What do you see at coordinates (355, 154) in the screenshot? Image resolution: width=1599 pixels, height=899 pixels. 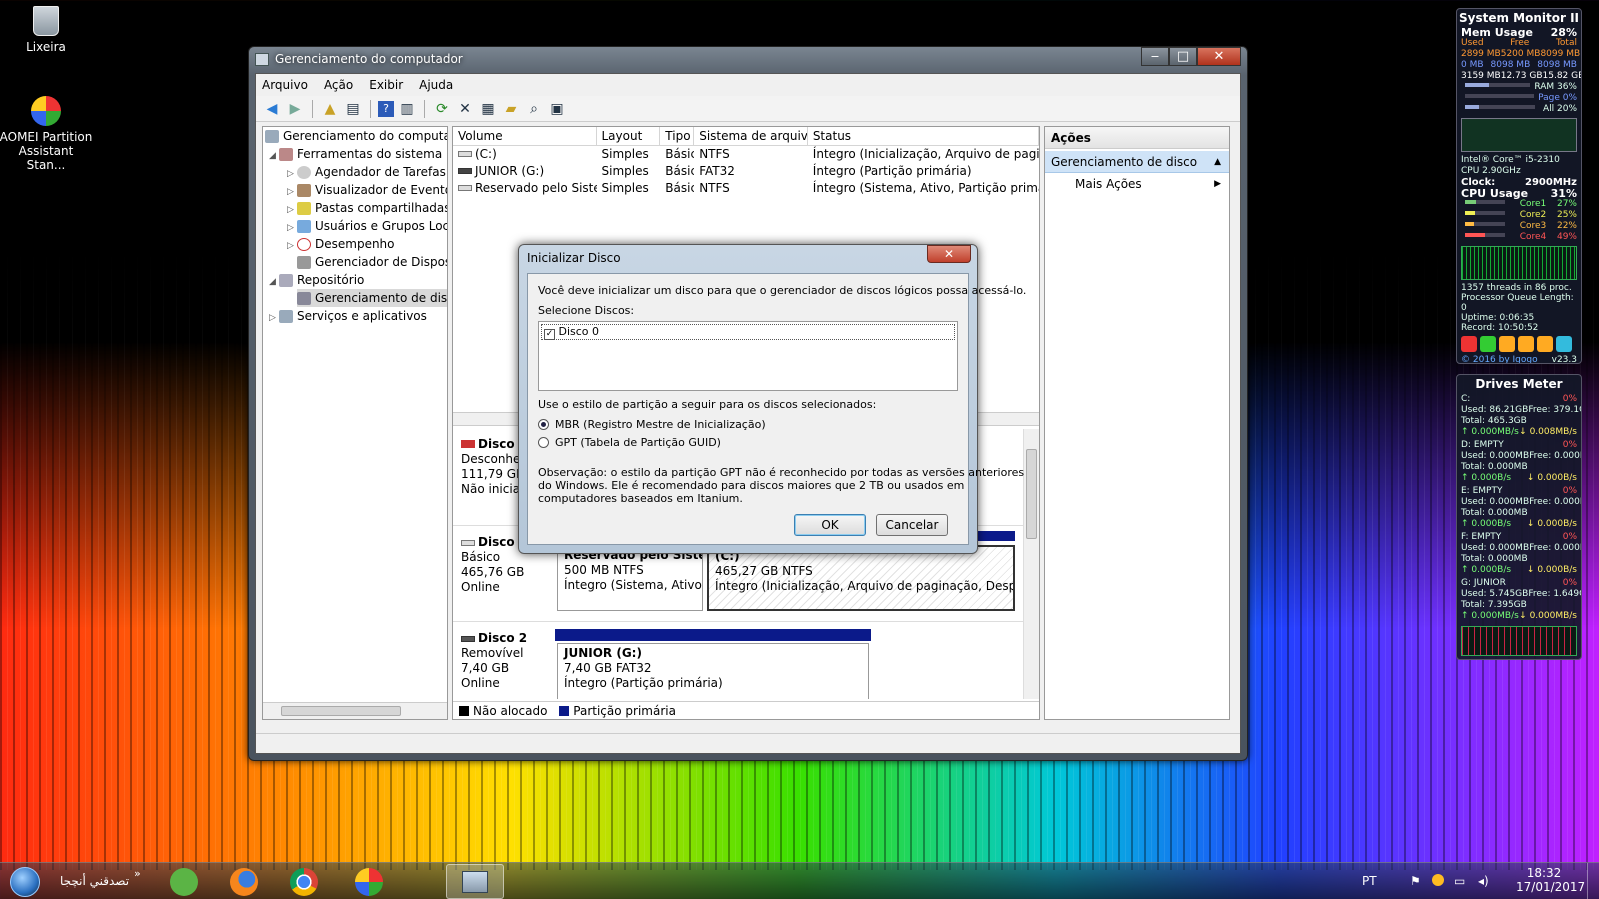 I see `tree-item-system-tools: ◢ Ferramentas do sistema` at bounding box center [355, 154].